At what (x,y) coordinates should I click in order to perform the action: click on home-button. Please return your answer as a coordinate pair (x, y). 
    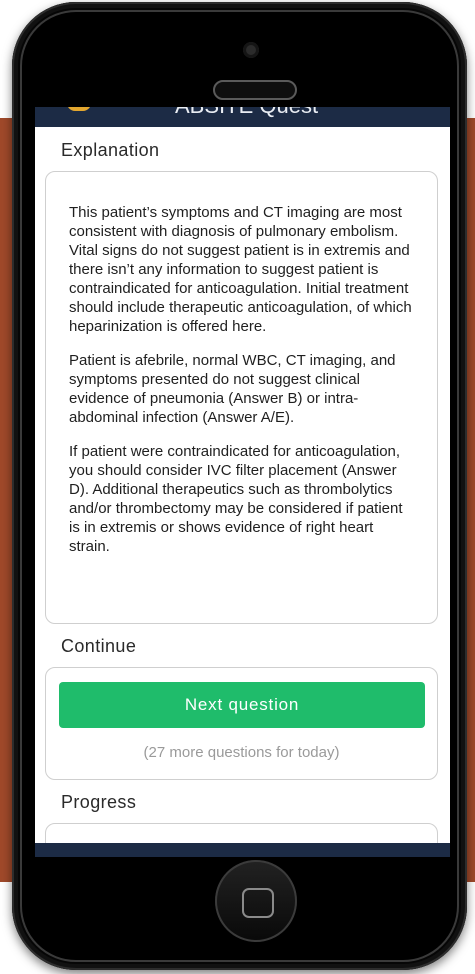
    Looking at the image, I should click on (256, 901).